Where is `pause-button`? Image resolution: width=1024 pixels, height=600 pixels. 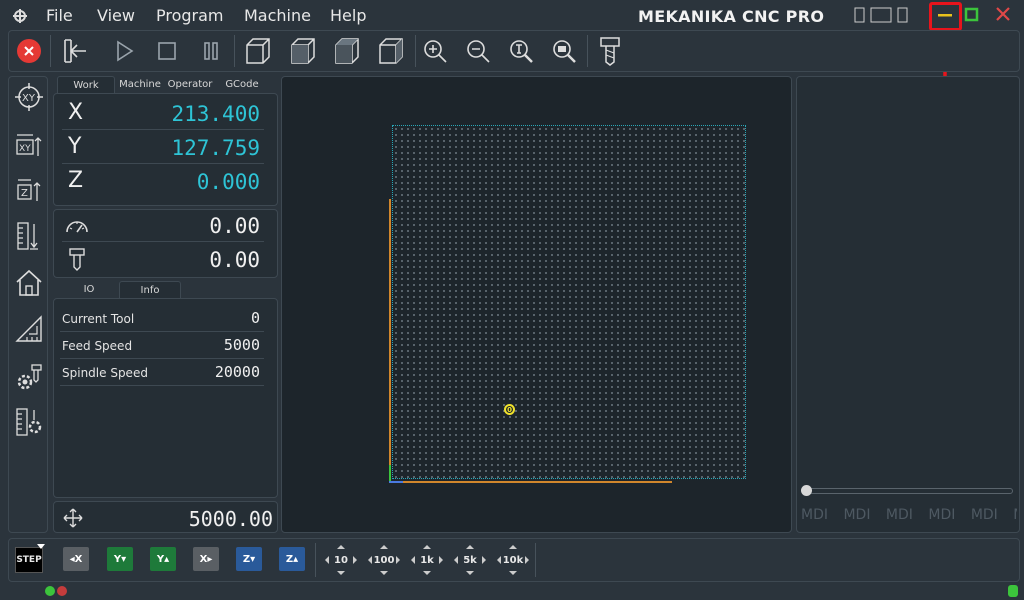 pause-button is located at coordinates (211, 51).